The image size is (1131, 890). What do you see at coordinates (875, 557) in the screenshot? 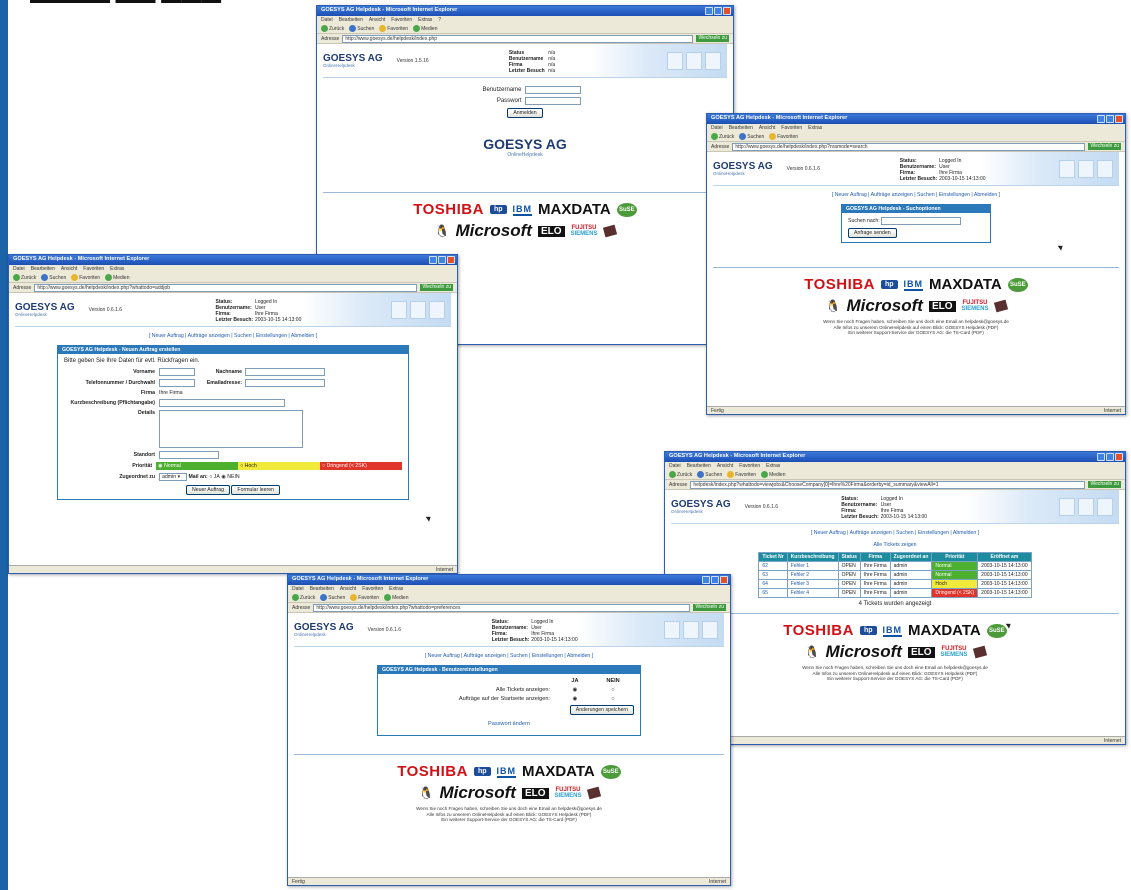
I see `col-firma: Firma` at bounding box center [875, 557].